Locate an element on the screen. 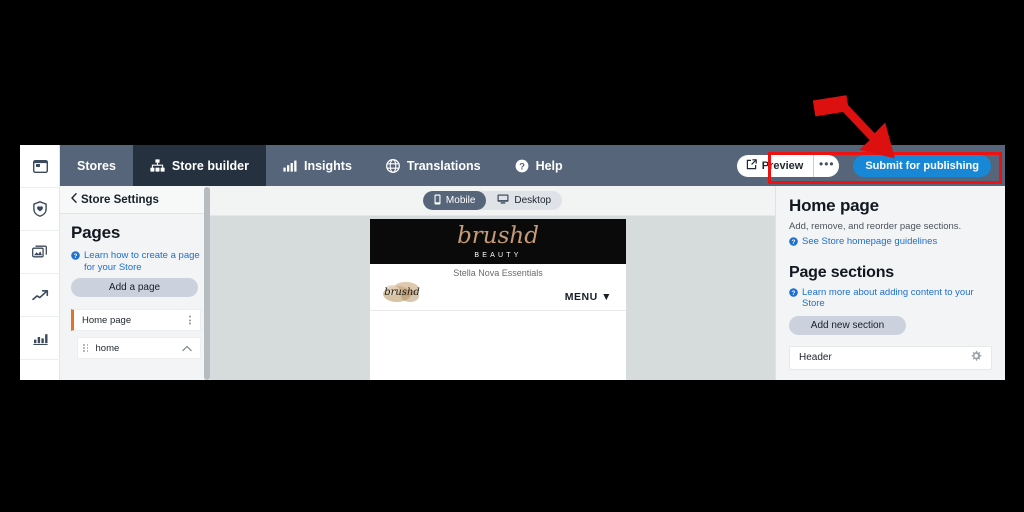 This screenshot has width=1024, height=512. kebab-menu-icon is located at coordinates (190, 320).